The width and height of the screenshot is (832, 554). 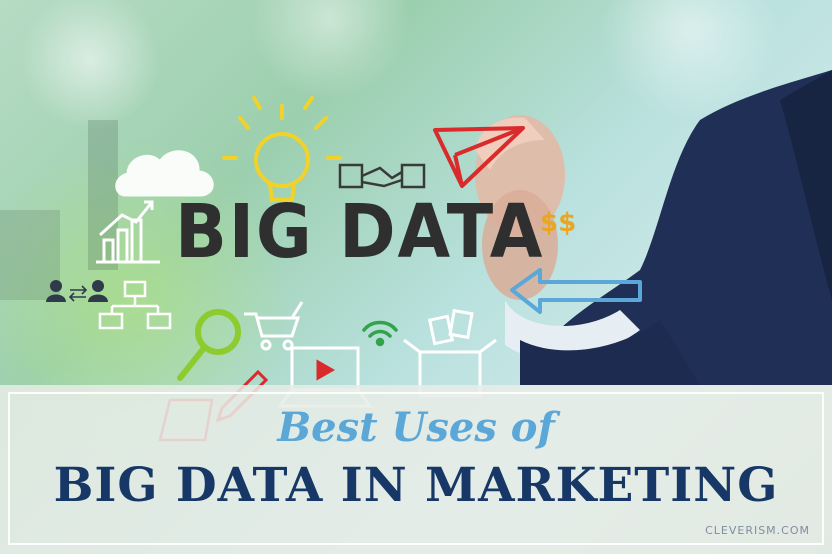 What do you see at coordinates (209, 345) in the screenshot?
I see `magnifier-icon` at bounding box center [209, 345].